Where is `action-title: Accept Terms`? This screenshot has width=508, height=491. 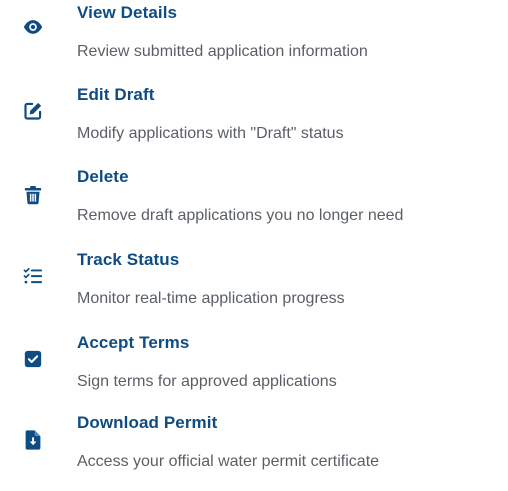 action-title: Accept Terms is located at coordinates (133, 342).